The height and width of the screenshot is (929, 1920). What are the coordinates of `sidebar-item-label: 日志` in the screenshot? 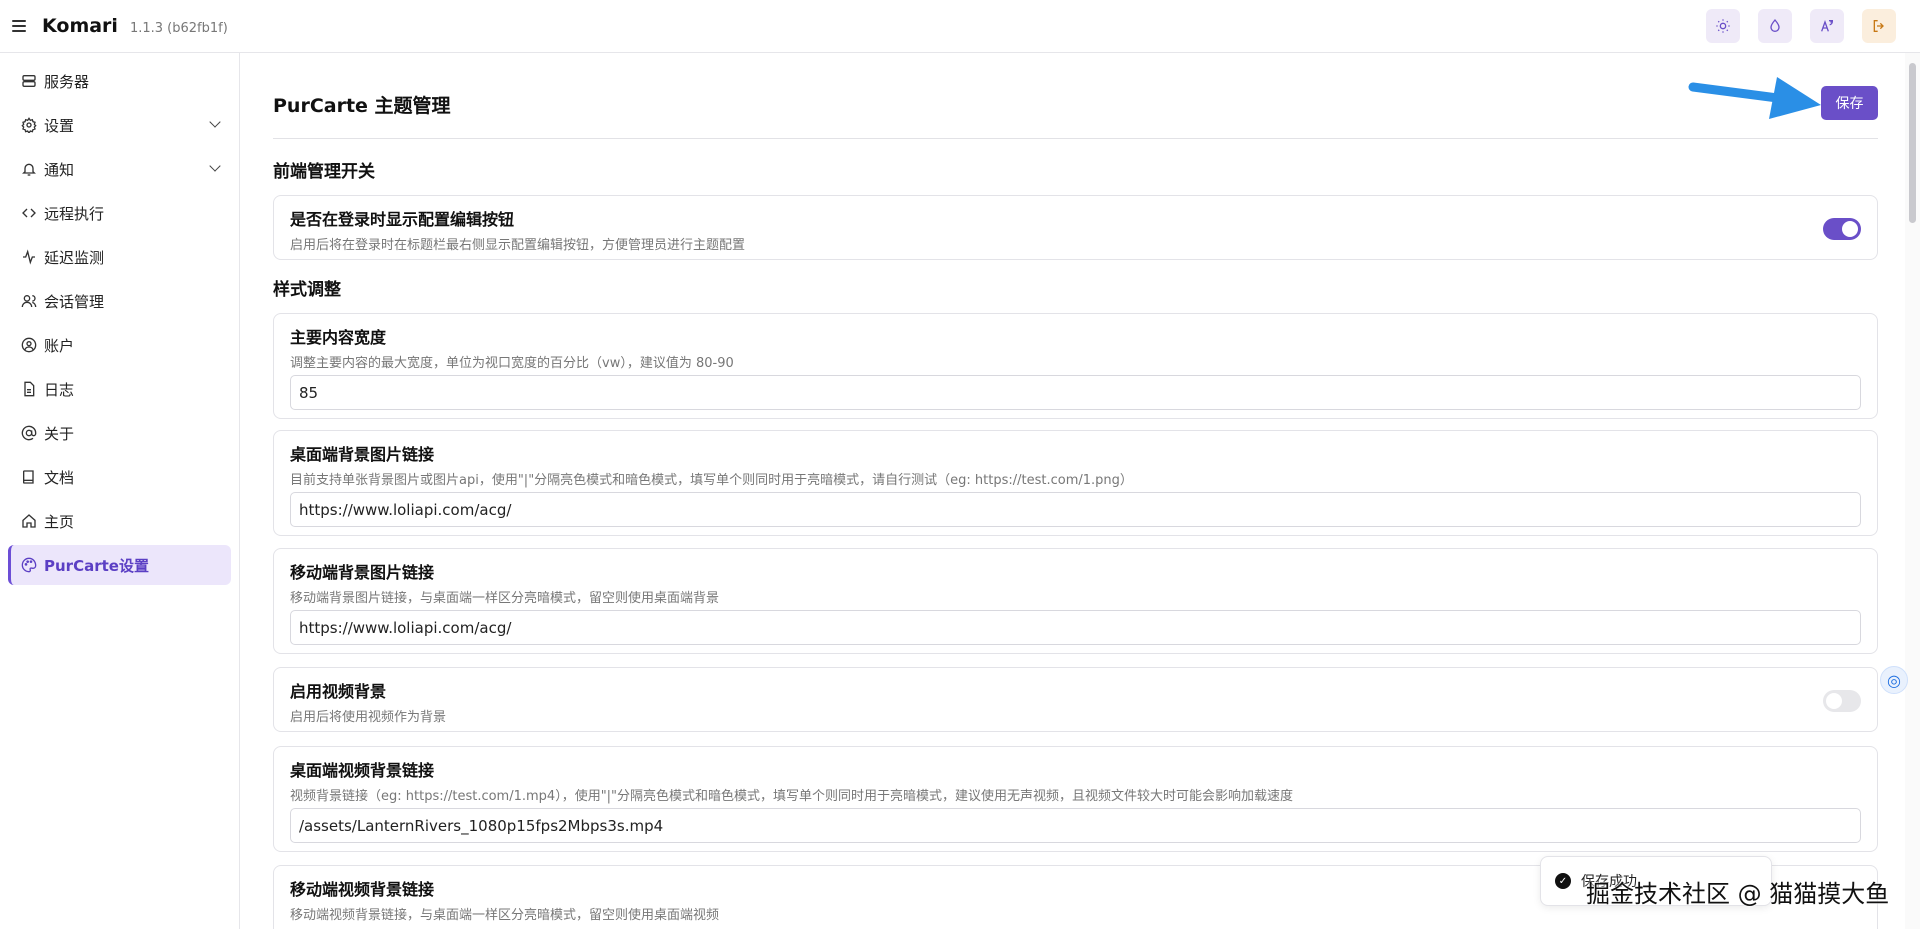 It's located at (59, 389).